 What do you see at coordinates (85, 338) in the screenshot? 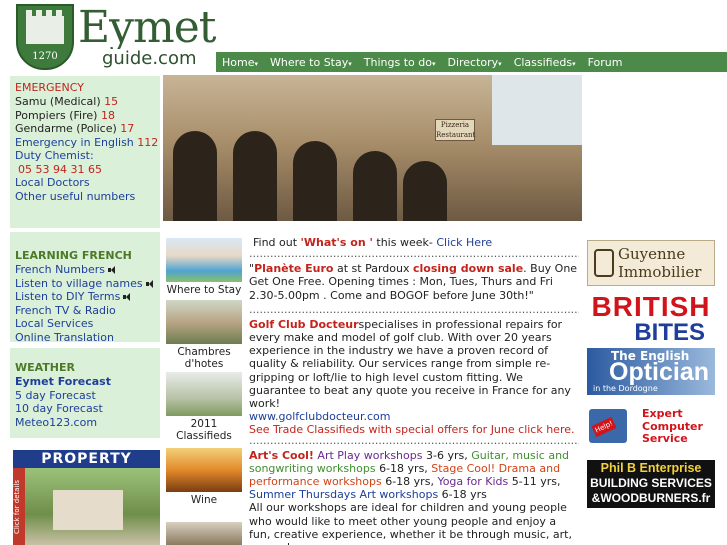
I see `online-translation-link: Online Translation` at bounding box center [85, 338].